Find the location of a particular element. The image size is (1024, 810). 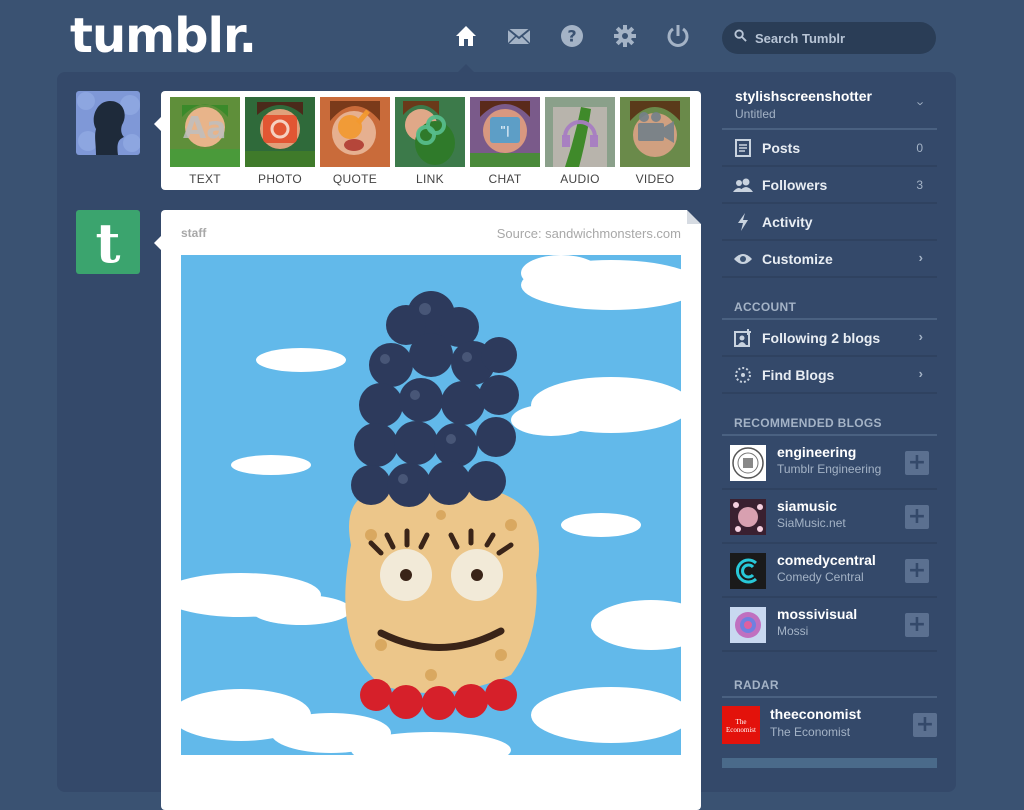

post-fold is located at coordinates (694, 217).